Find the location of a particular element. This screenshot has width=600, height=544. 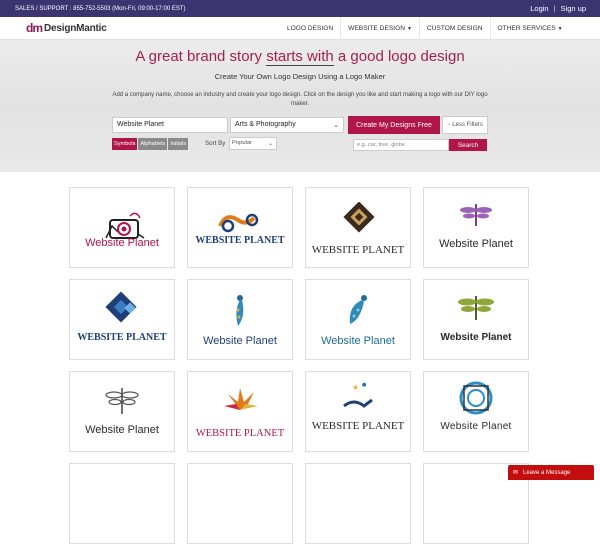

filters-label: Less Filters is located at coordinates (467, 125).